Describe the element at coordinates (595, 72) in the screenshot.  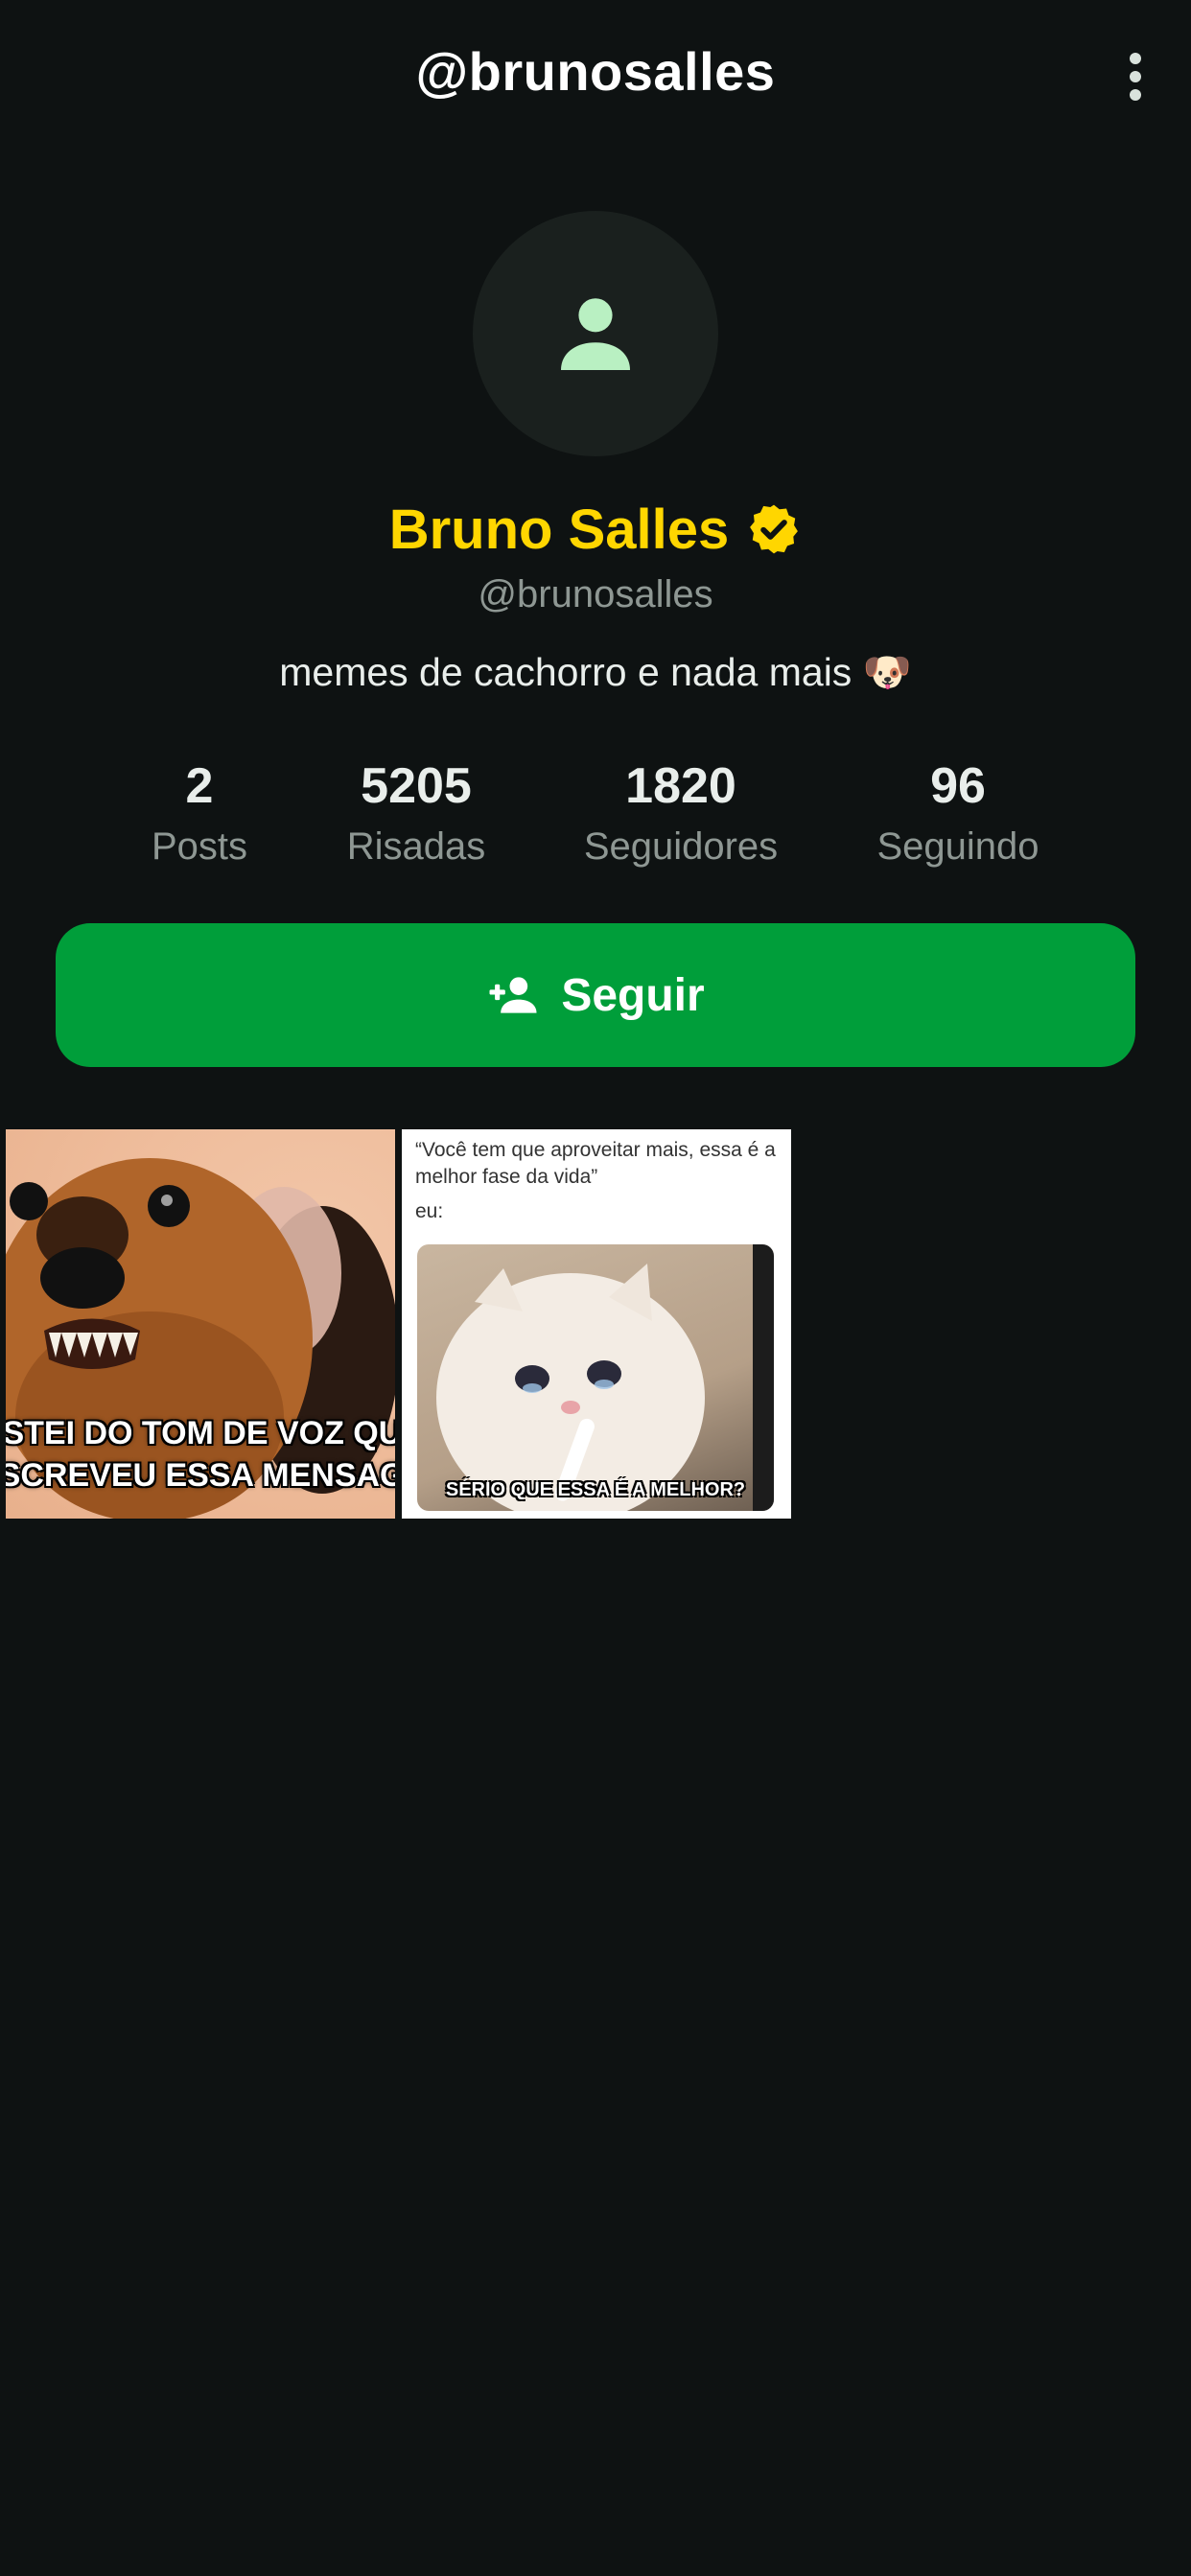
I see `header-title: @brunosalles` at that location.